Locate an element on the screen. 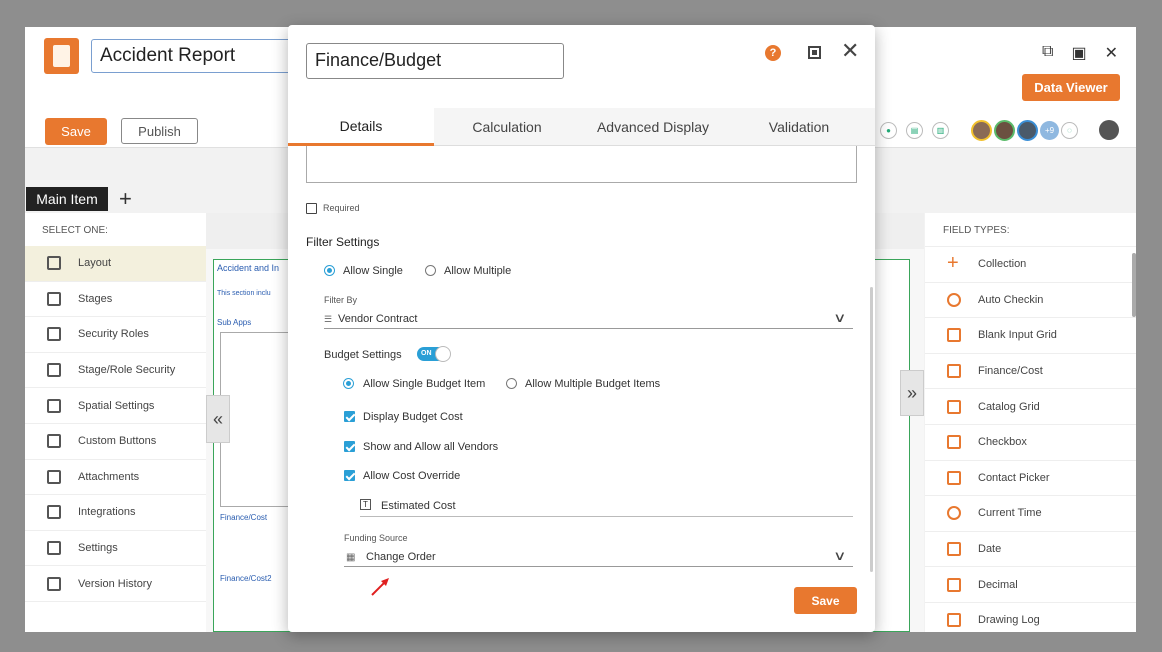  close-window-icon: ✕ is located at coordinates (1111, 53).